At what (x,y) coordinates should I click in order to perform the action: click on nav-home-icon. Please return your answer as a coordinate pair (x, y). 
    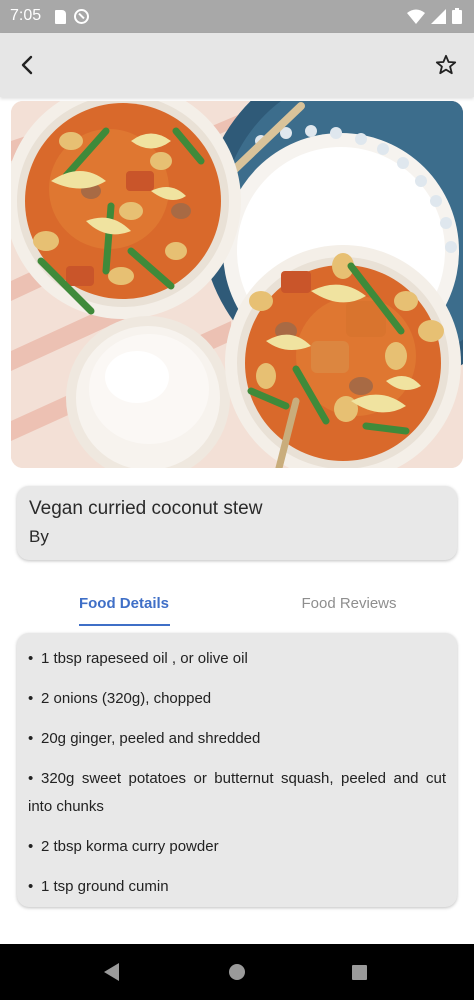
    Looking at the image, I should click on (237, 972).